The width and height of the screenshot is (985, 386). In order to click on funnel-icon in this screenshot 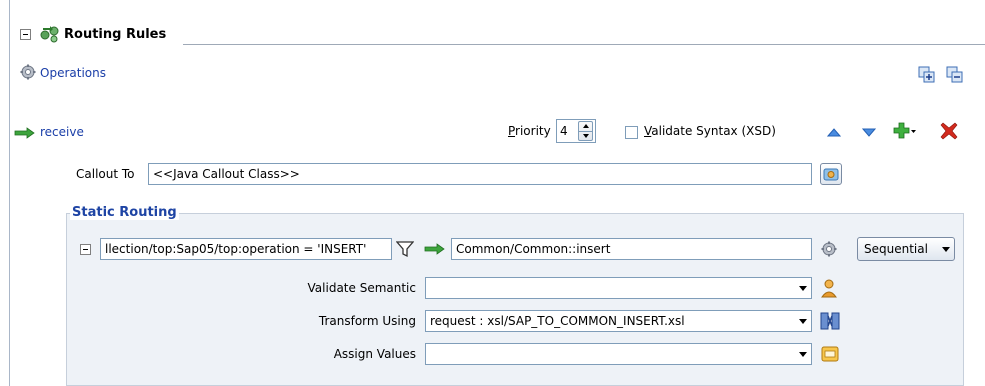, I will do `click(405, 249)`.